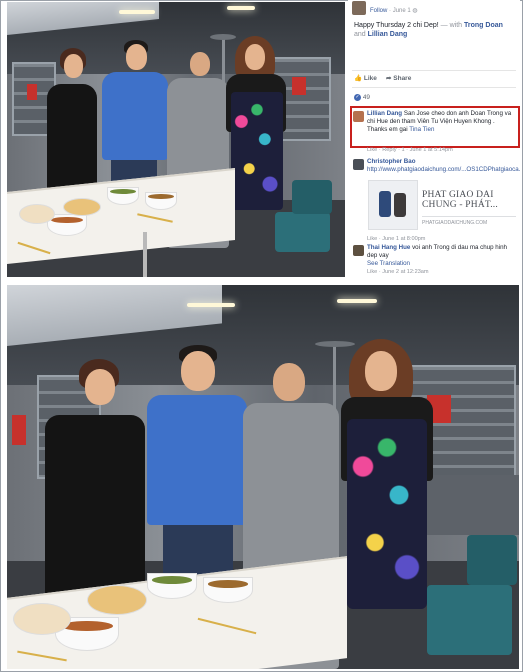 The width and height of the screenshot is (523, 672). I want to click on reaction-count: 49, so click(366, 98).